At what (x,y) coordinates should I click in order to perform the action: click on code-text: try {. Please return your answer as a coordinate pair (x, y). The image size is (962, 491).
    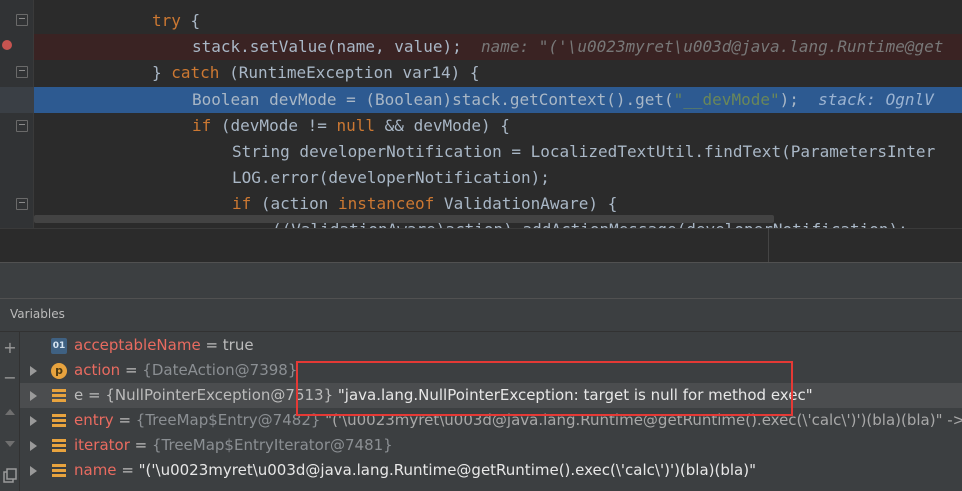
    Looking at the image, I should click on (176, 21).